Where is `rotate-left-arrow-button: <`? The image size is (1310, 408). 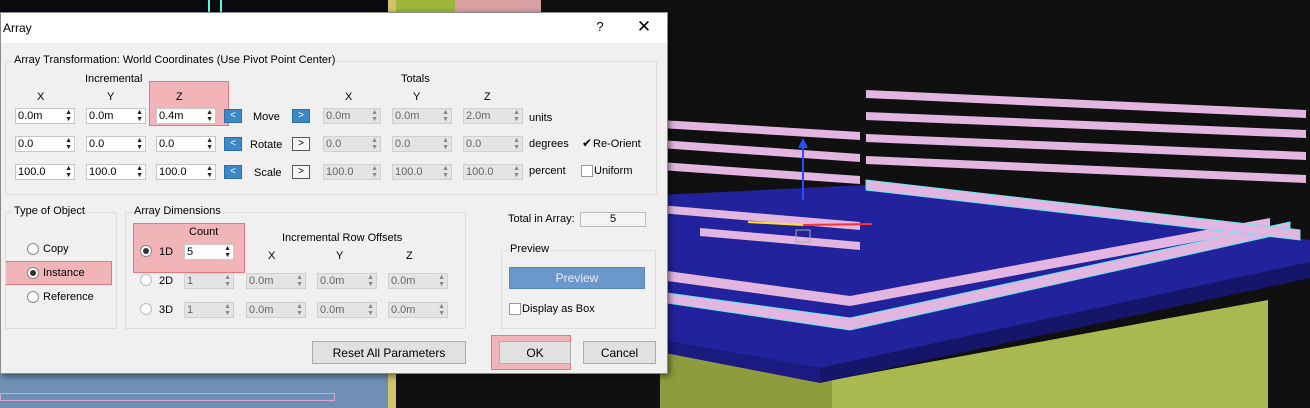 rotate-left-arrow-button: < is located at coordinates (233, 144).